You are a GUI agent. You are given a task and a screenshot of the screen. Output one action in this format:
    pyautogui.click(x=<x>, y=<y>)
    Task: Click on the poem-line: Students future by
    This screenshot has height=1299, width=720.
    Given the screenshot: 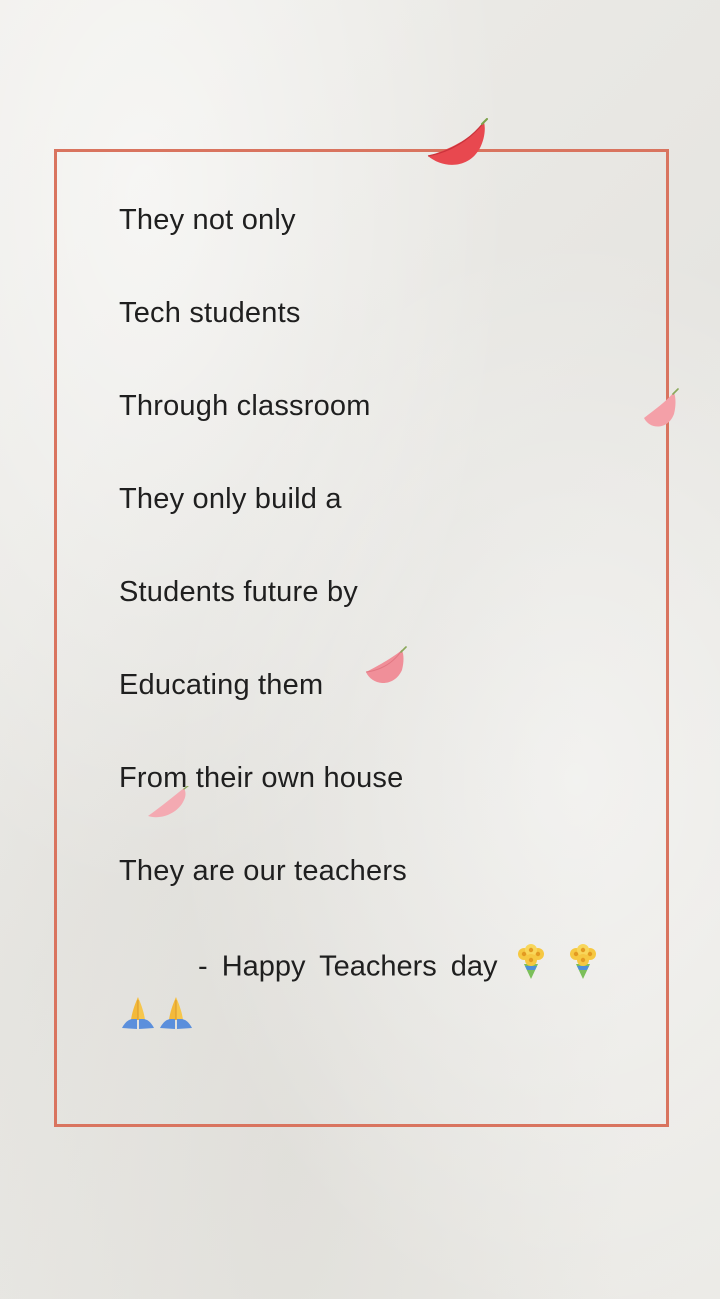 What is the action you would take?
    pyautogui.click(x=238, y=592)
    